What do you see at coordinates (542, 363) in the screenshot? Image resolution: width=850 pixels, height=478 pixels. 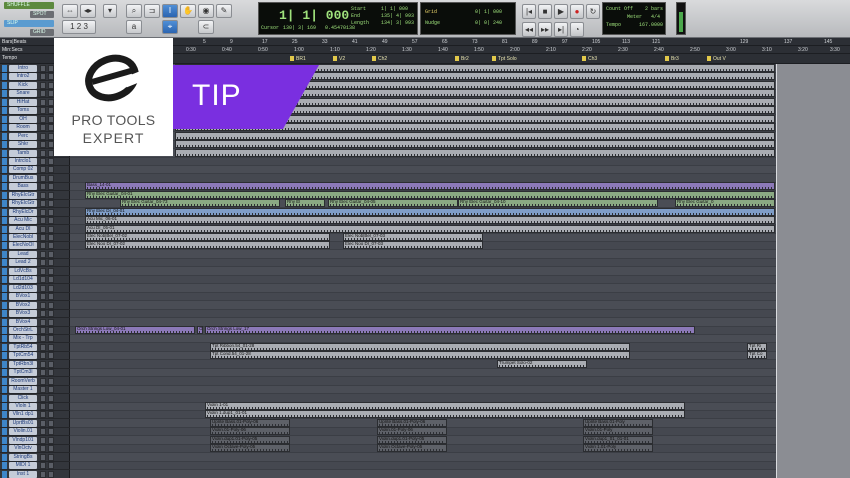 I see `audio-clip: Trumpet Solo-02` at bounding box center [542, 363].